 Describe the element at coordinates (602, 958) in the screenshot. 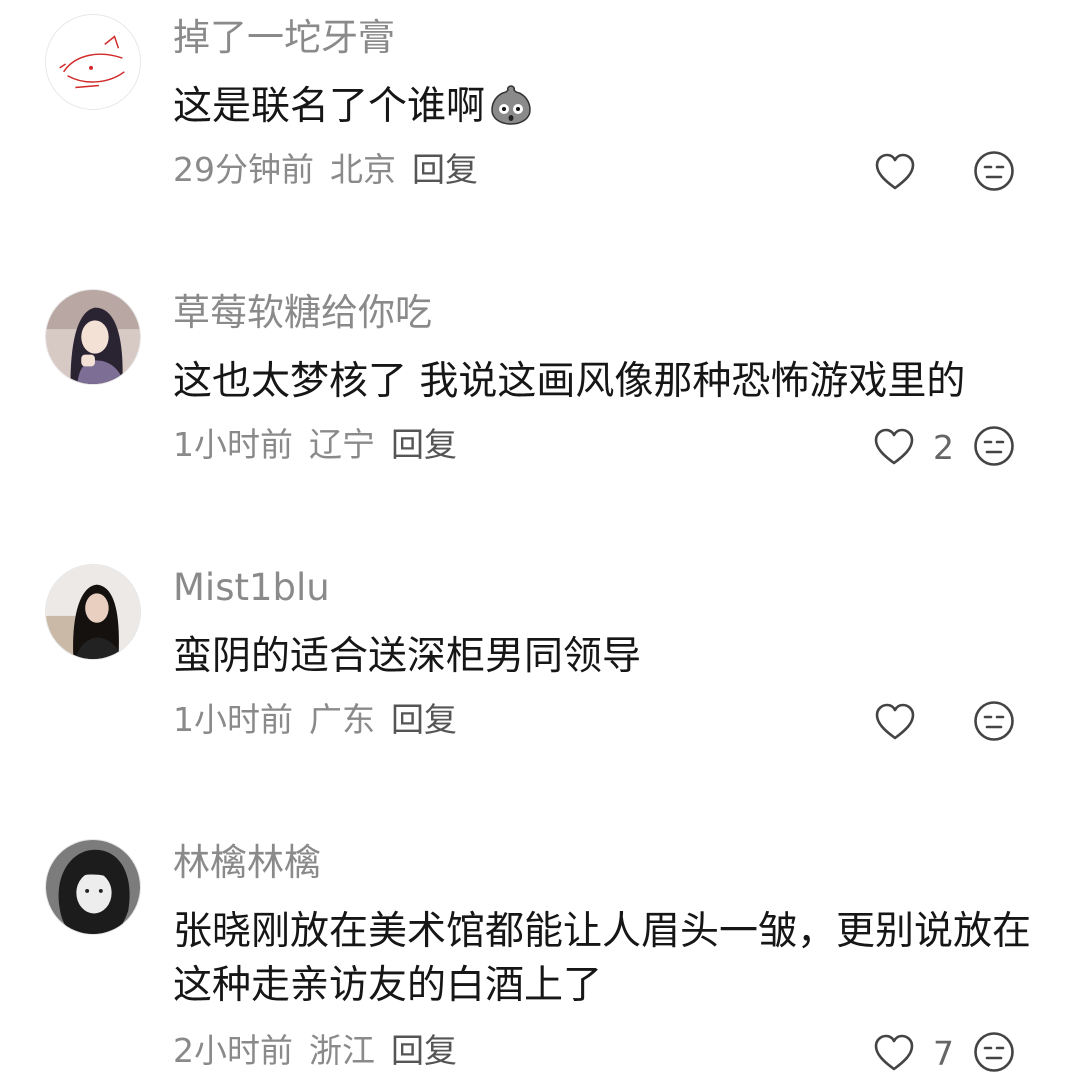

I see `comment-text: 张晓刚放在美术馆都能让人眉头一皱，更别说放在这种走亲访友的白酒上了` at that location.